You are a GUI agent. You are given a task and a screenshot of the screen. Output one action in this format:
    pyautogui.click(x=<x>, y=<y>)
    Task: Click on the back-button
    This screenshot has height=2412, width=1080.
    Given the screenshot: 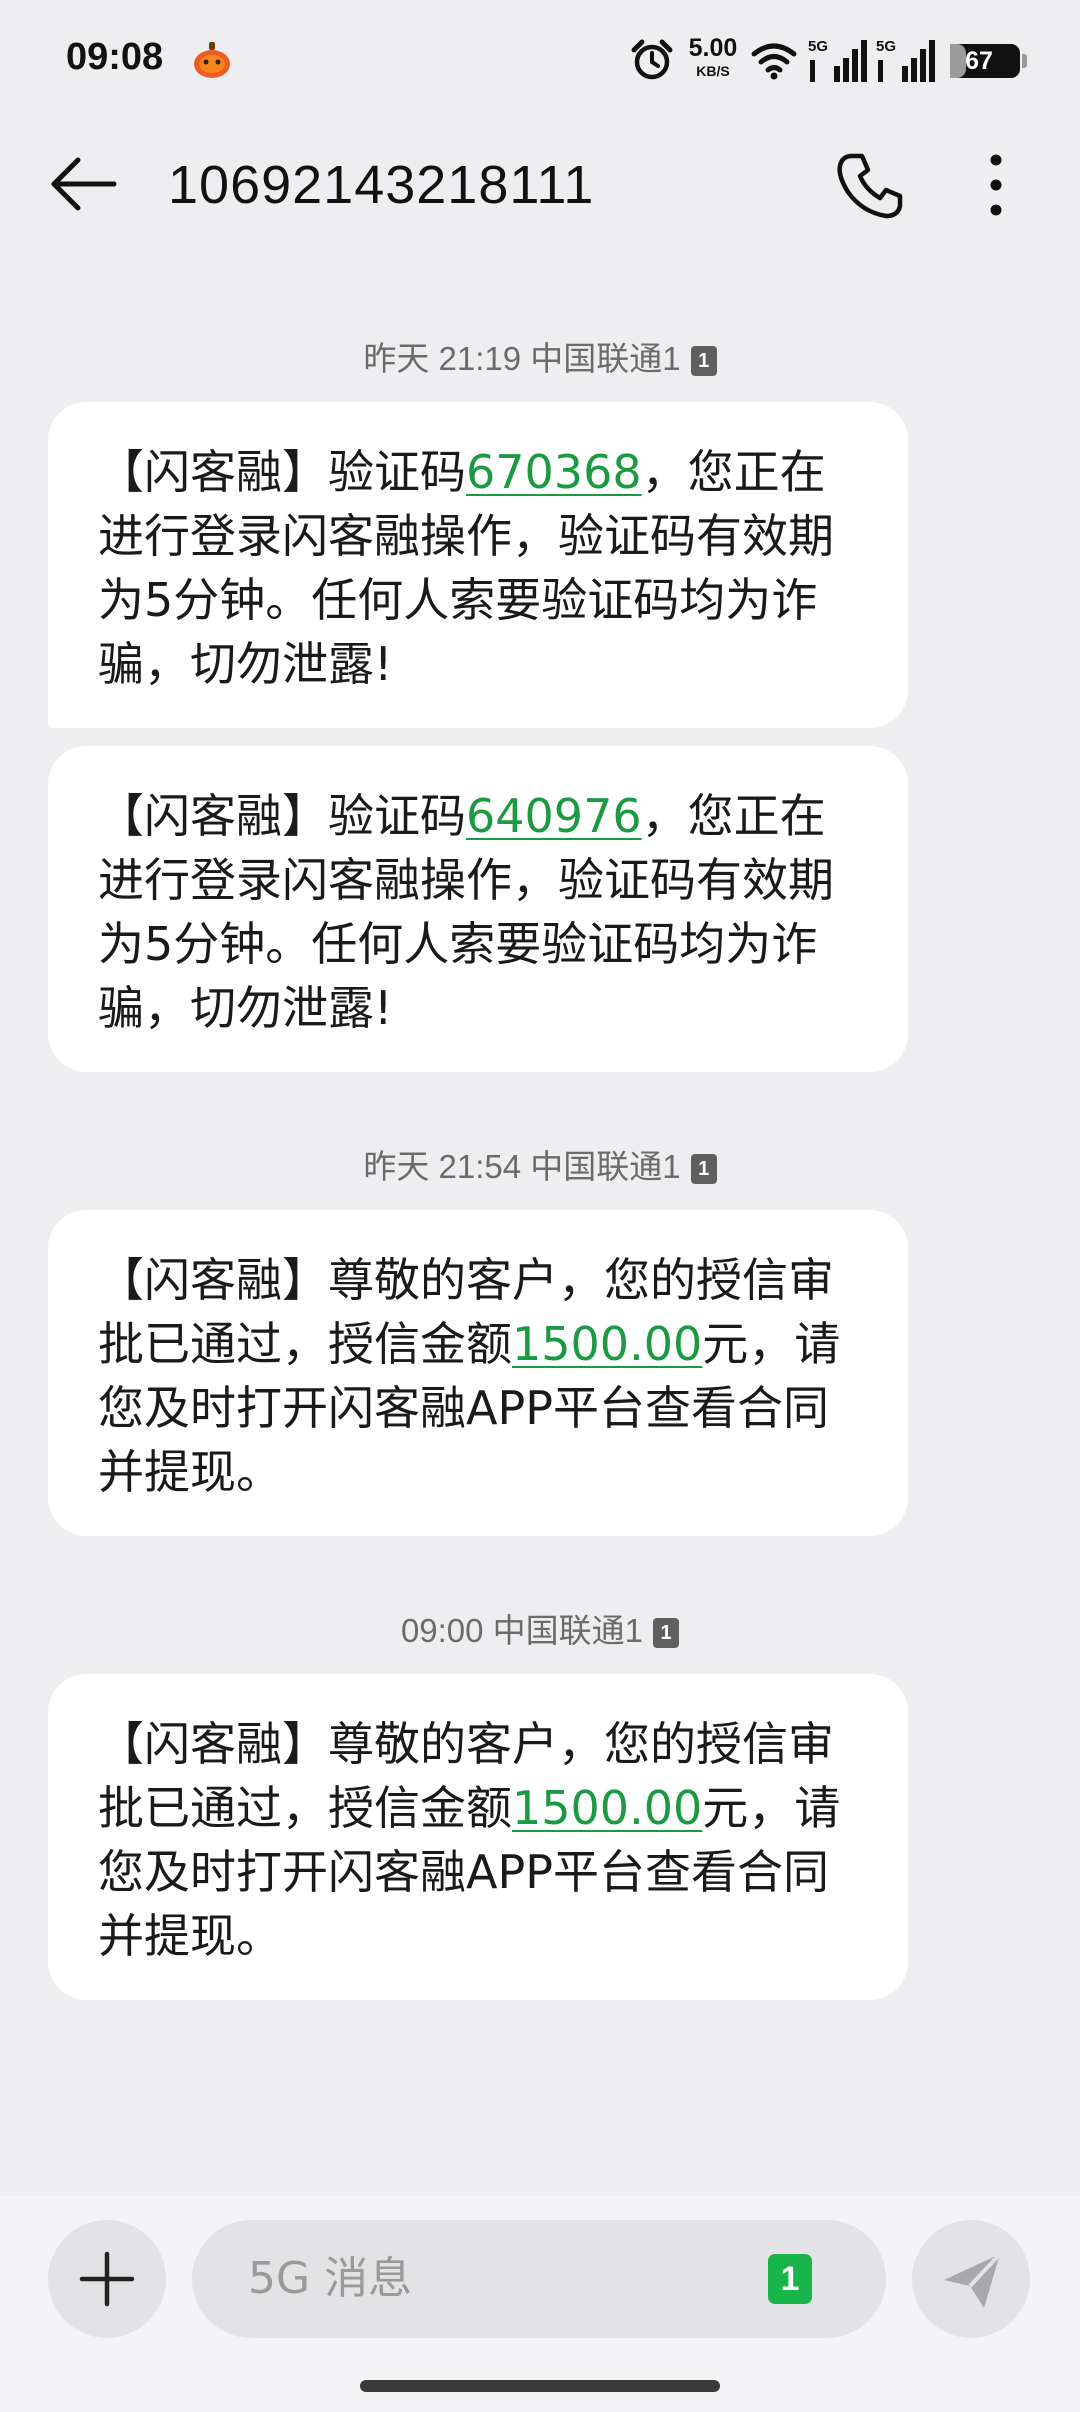 What is the action you would take?
    pyautogui.click(x=84, y=184)
    